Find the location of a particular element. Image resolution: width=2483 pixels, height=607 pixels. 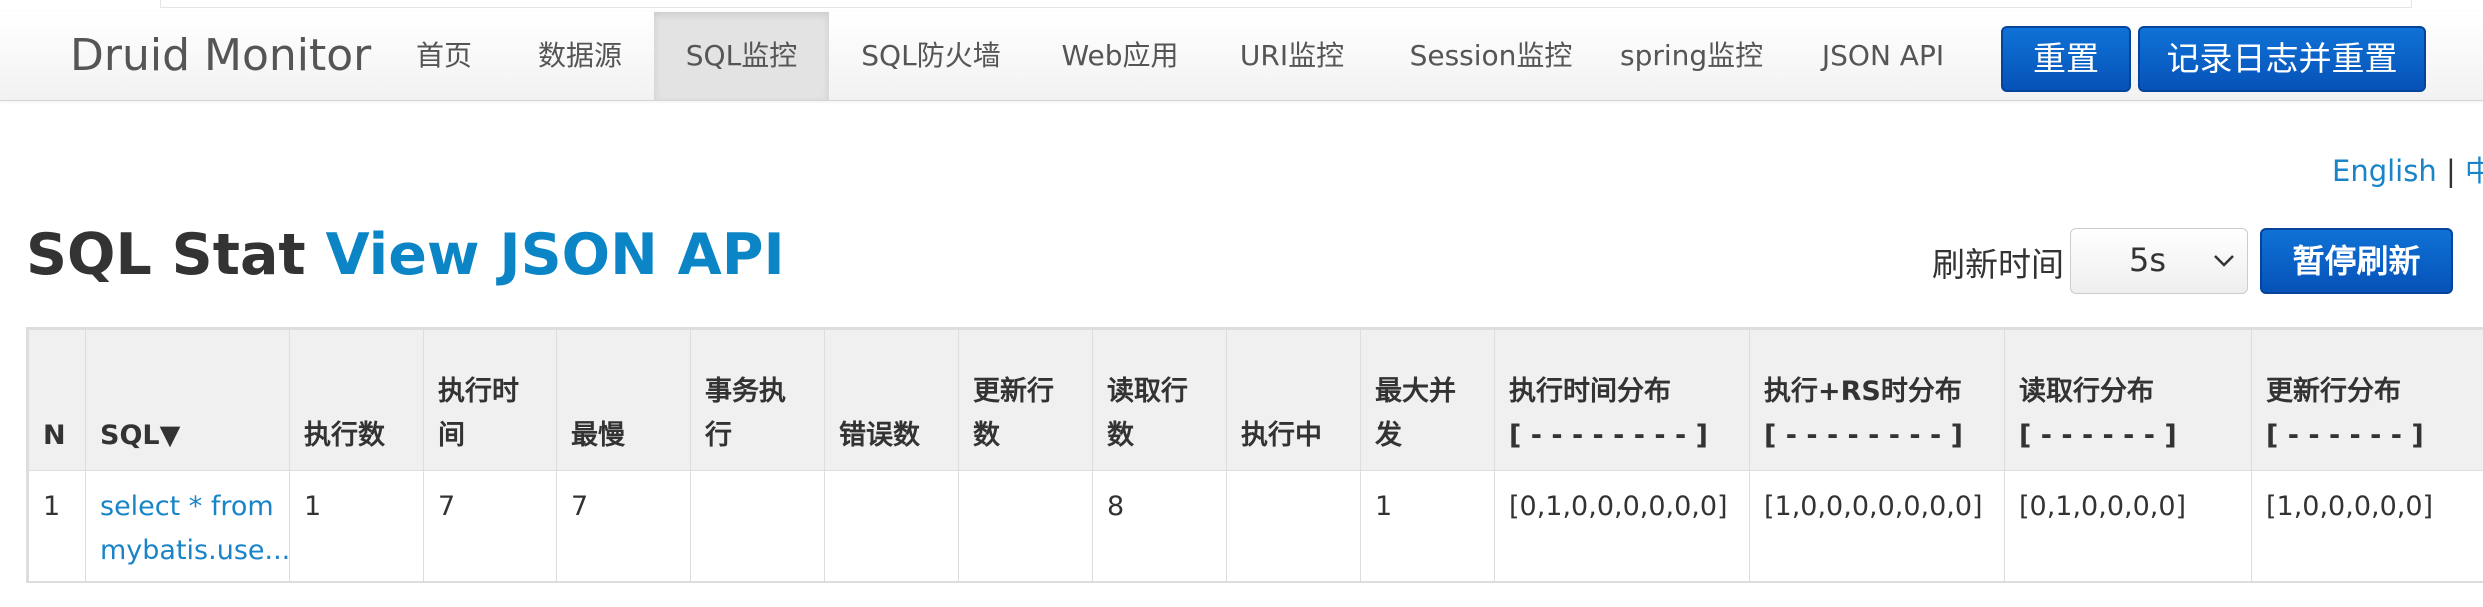

brand-logo: Druid Monitor is located at coordinates (220, 56).